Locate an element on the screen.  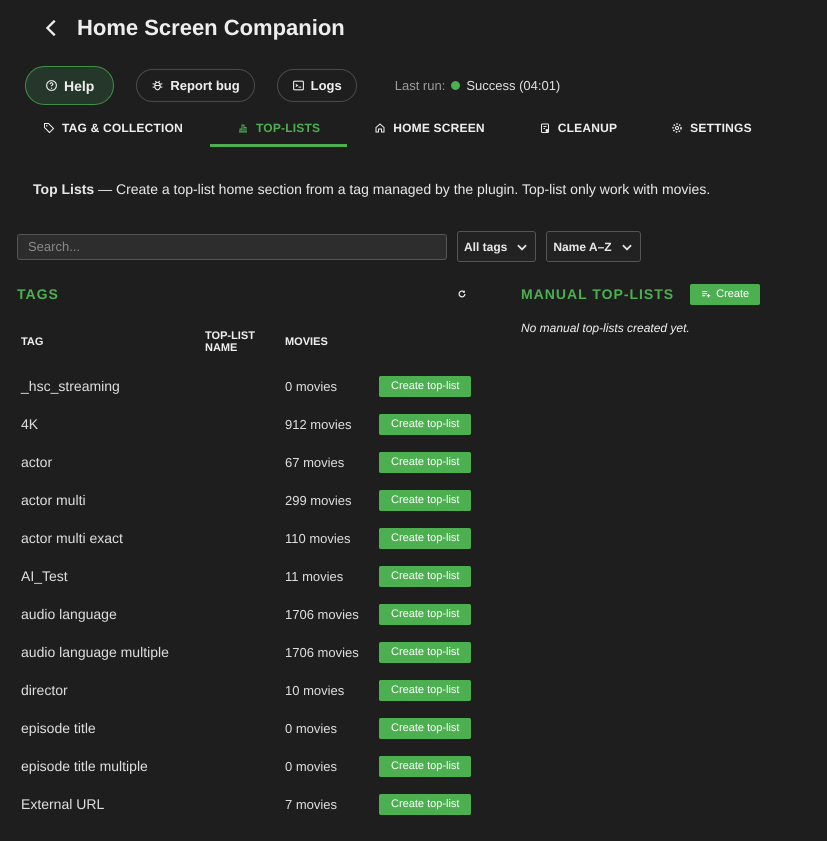
tab: TAG & COLLECTION is located at coordinates (113, 129).